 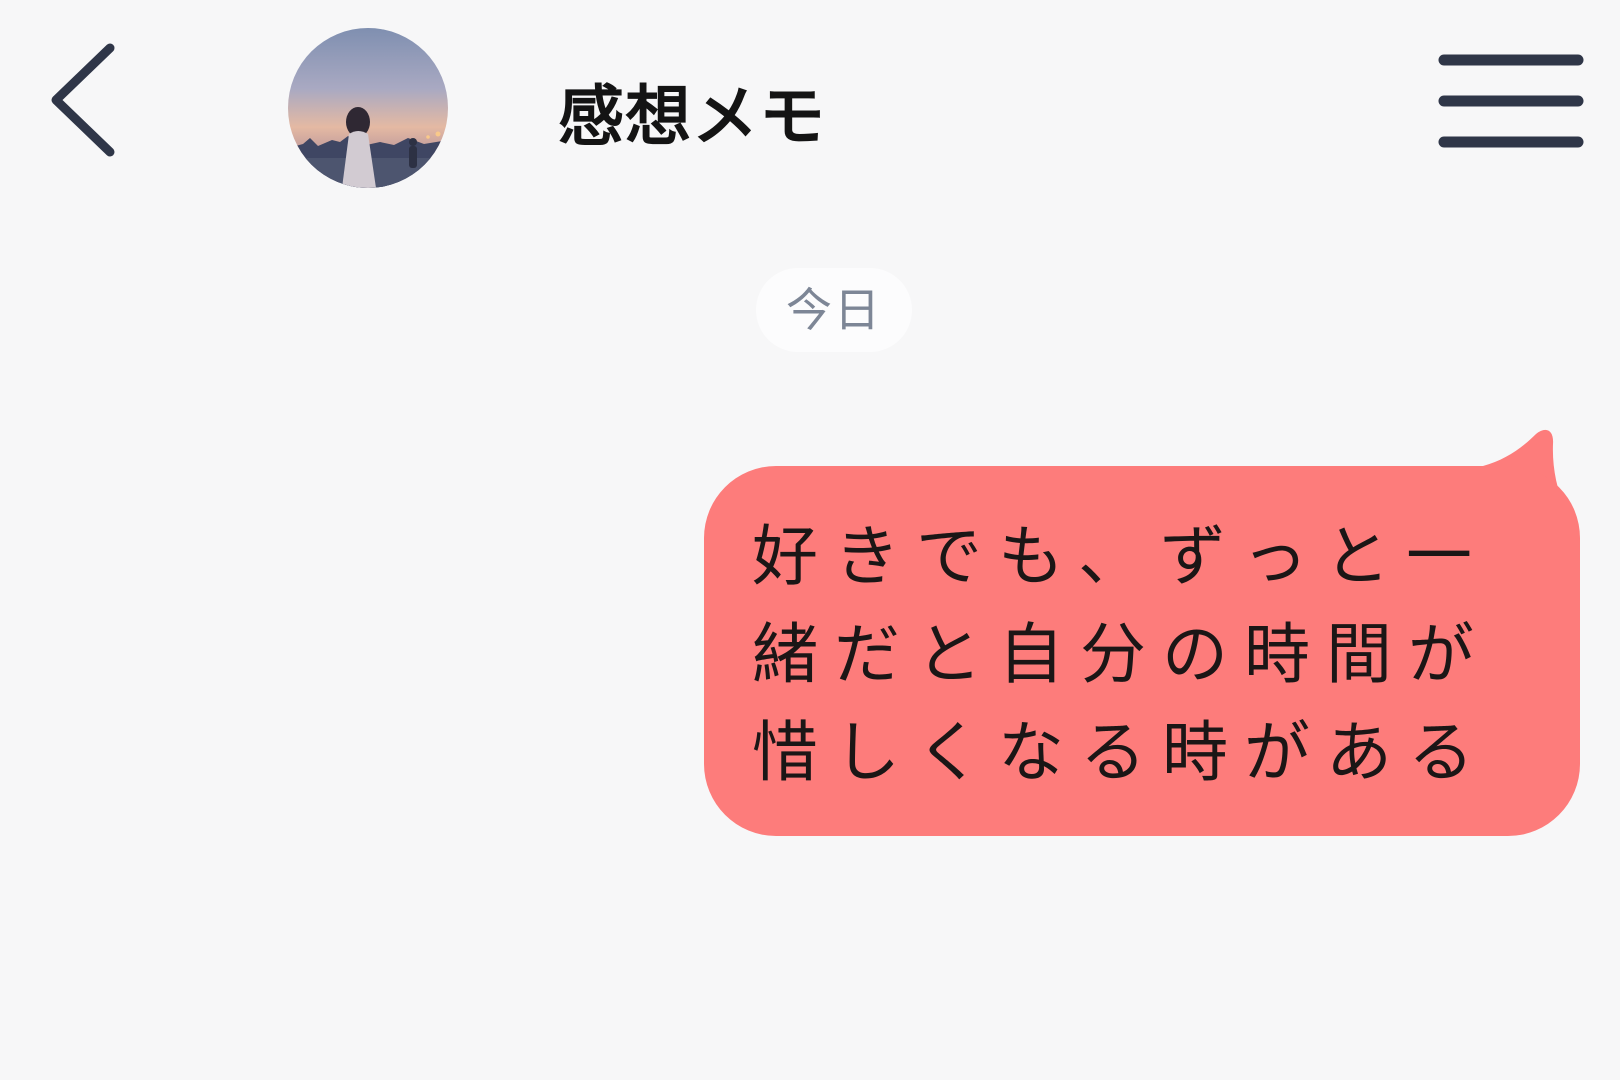 I want to click on avatar-image, so click(x=368, y=108).